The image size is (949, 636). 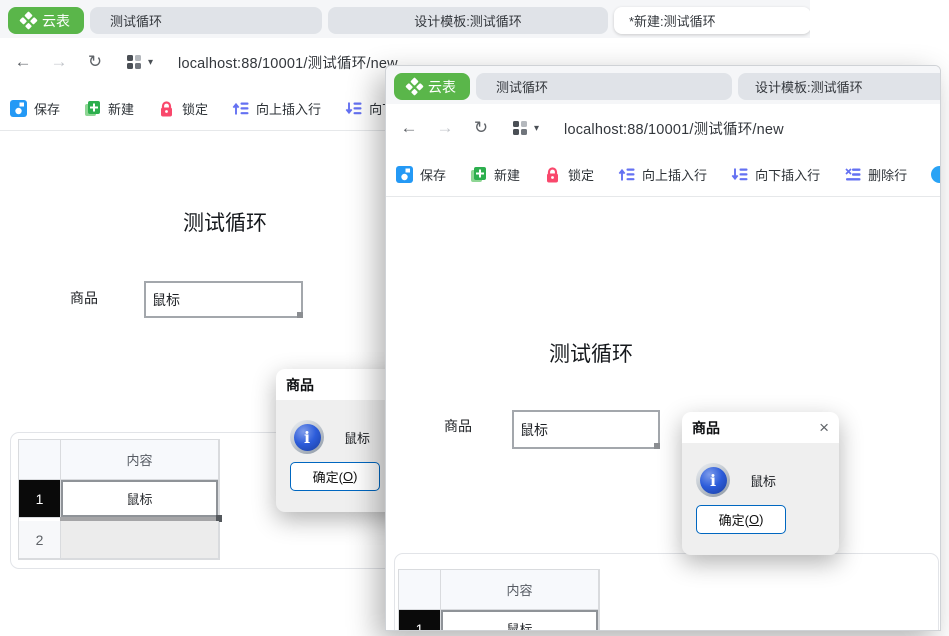 I want to click on tab-strip: 云表 测试循环 设计模板:测试循环, so click(x=663, y=85).